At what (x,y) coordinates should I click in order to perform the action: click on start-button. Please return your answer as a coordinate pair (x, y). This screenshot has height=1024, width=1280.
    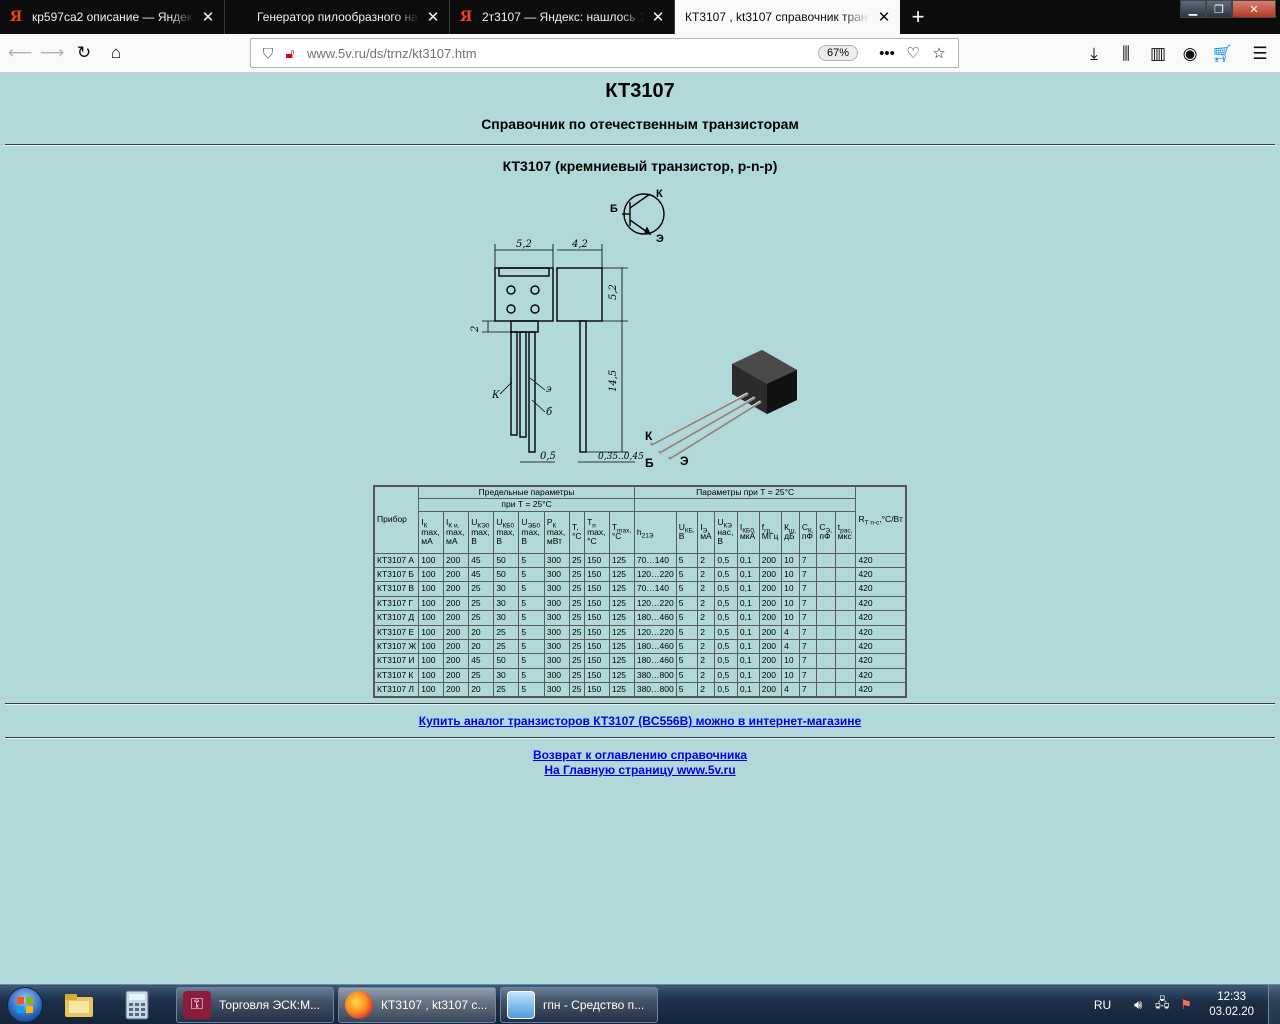
    Looking at the image, I should click on (25, 1004).